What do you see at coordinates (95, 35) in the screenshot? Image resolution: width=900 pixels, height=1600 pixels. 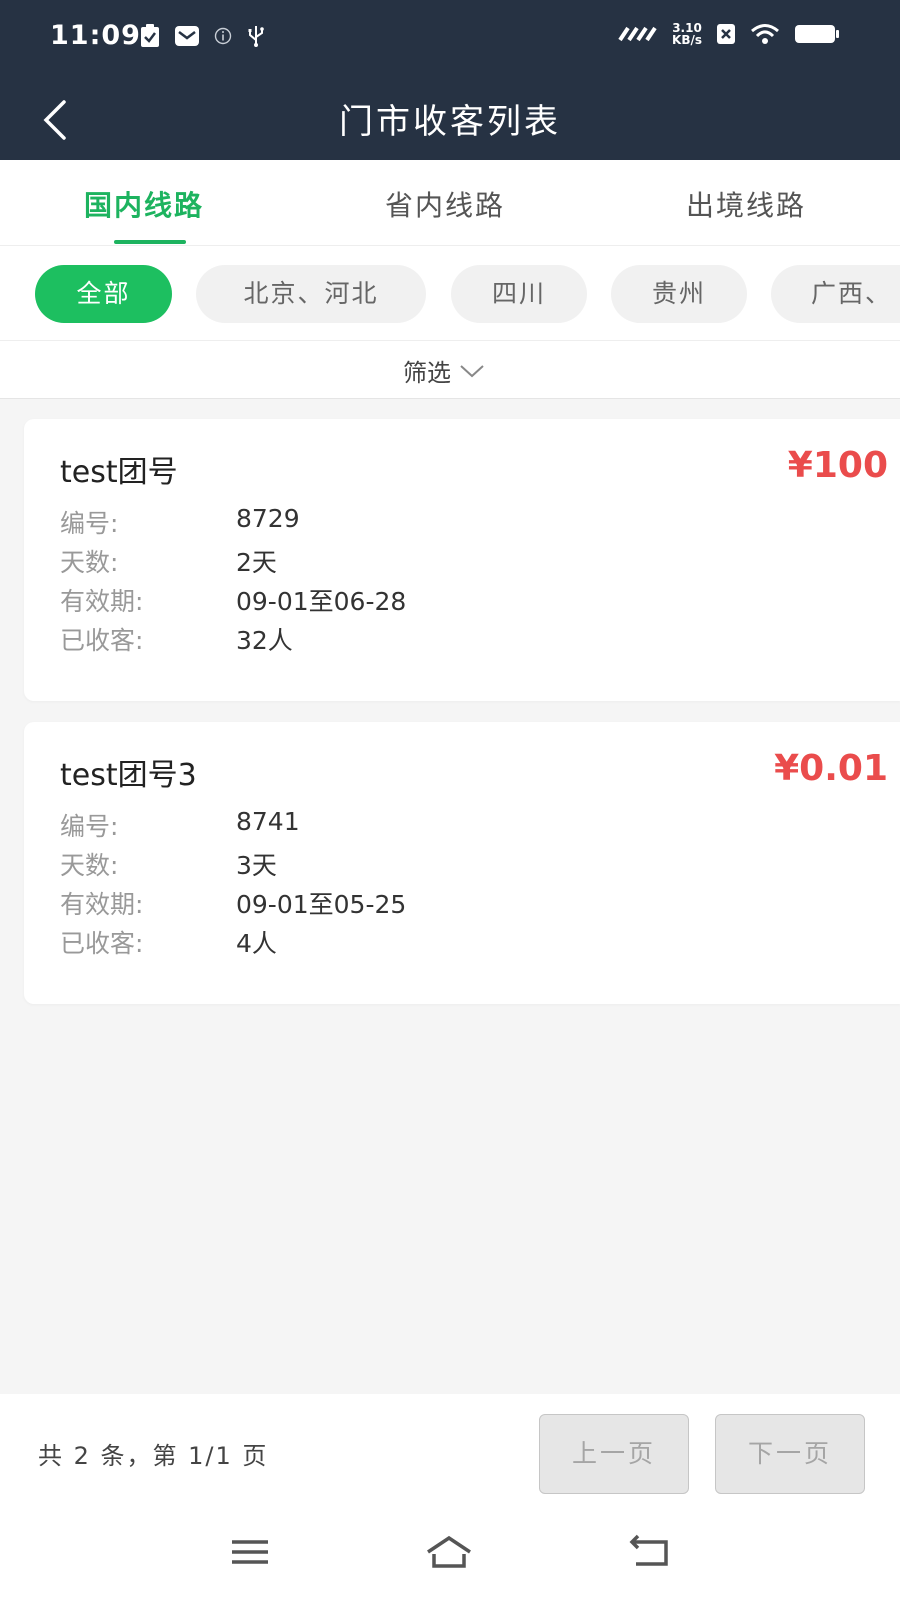 I see `status-time: 11:09` at bounding box center [95, 35].